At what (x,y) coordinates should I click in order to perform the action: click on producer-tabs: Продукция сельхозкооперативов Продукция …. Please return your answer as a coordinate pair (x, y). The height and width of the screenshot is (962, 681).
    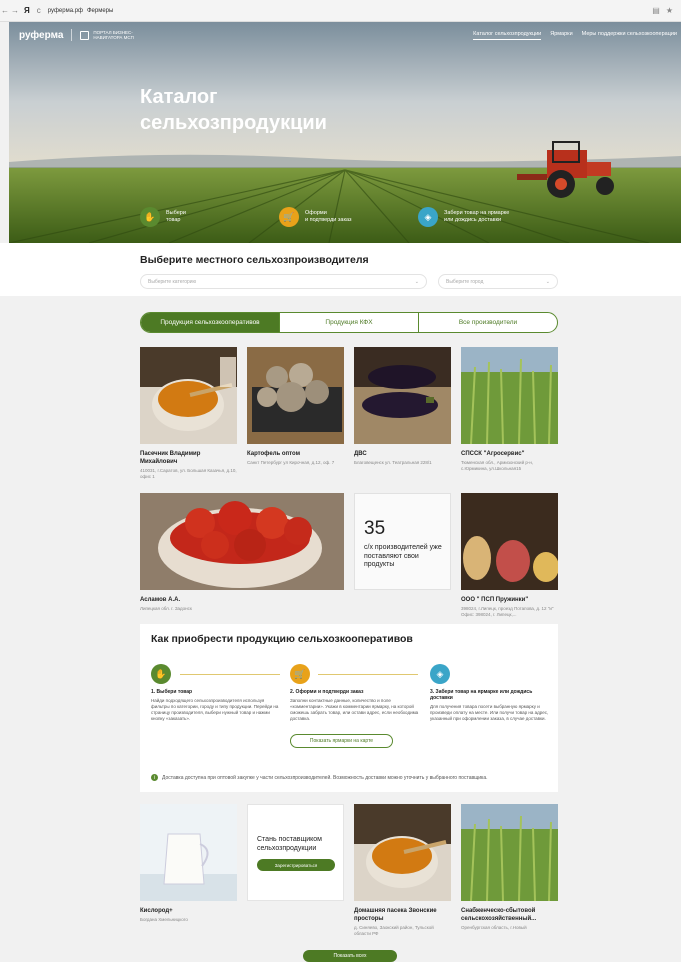
    Looking at the image, I should click on (349, 322).